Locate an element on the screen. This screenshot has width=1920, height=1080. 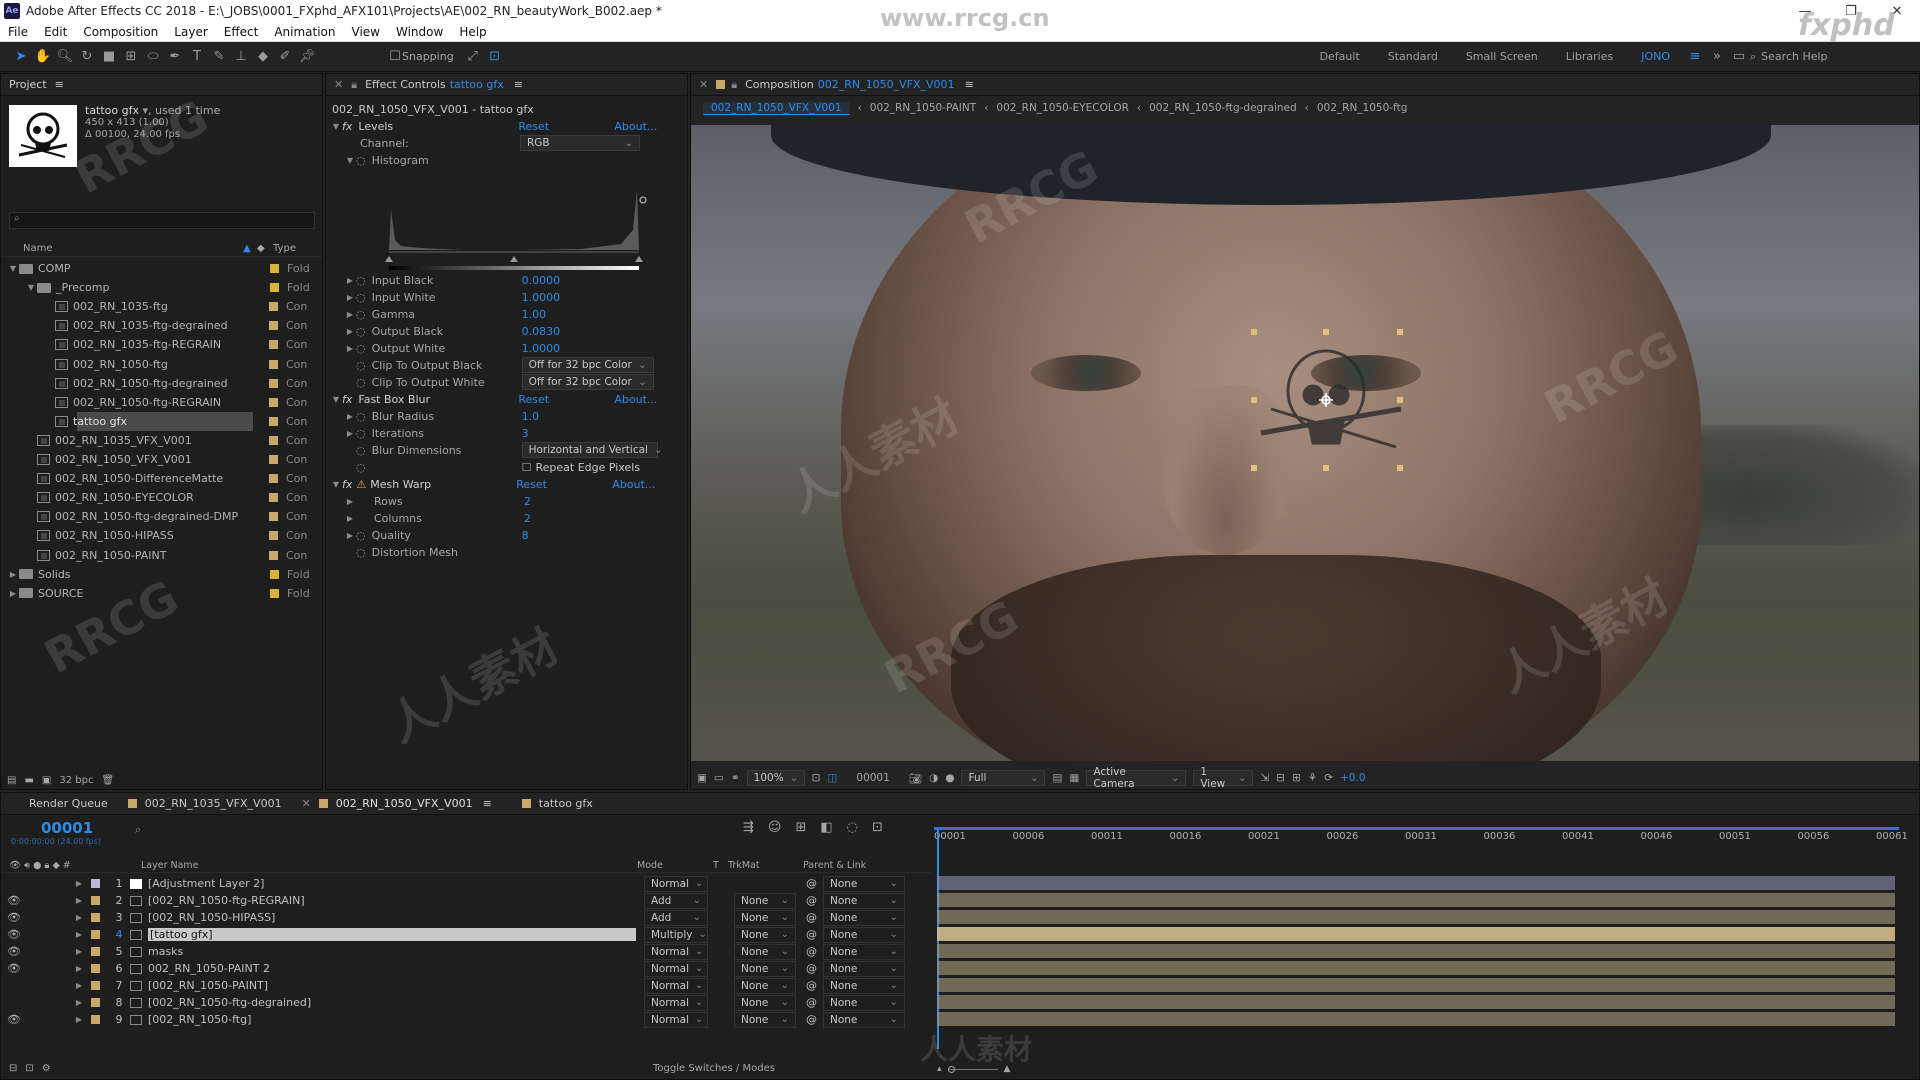
display-icon: ▭ is located at coordinates (719, 778).